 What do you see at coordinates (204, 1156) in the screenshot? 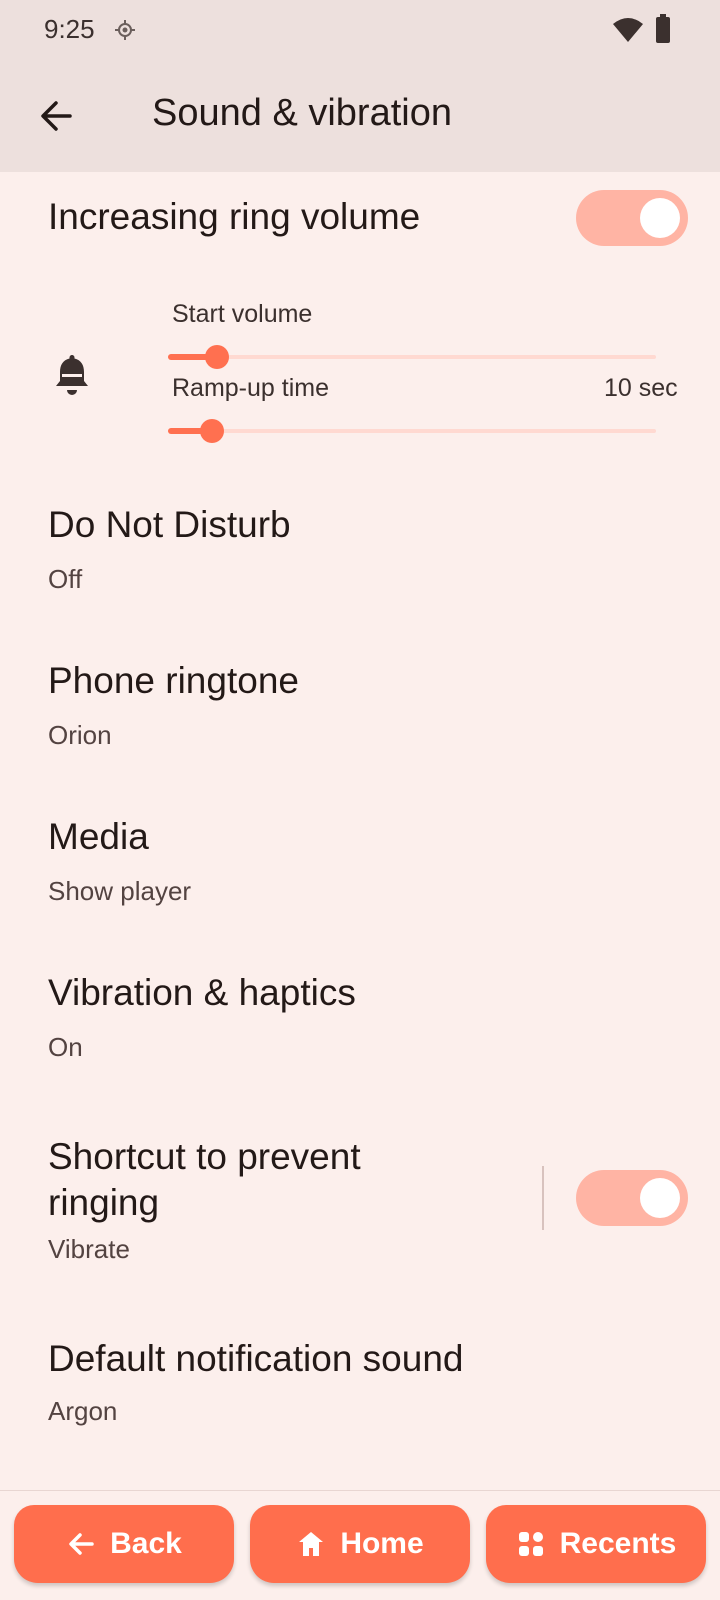
I see `shortcut-title-line1: Shortcut to prevent` at bounding box center [204, 1156].